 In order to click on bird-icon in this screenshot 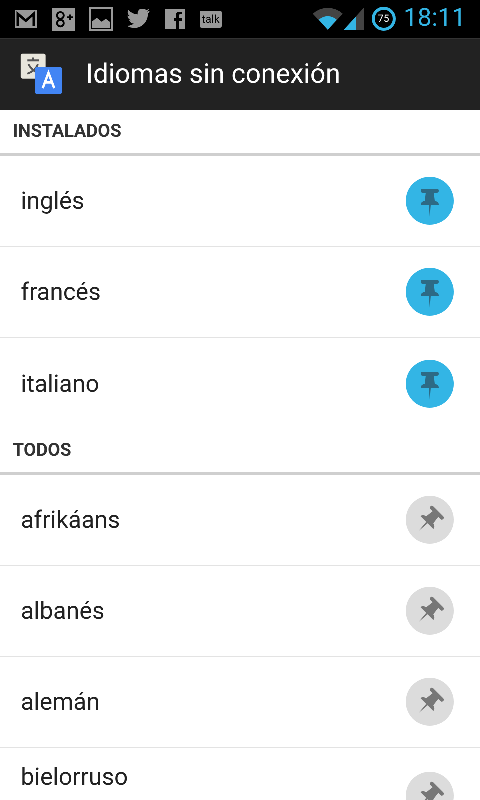, I will do `click(139, 19)`.